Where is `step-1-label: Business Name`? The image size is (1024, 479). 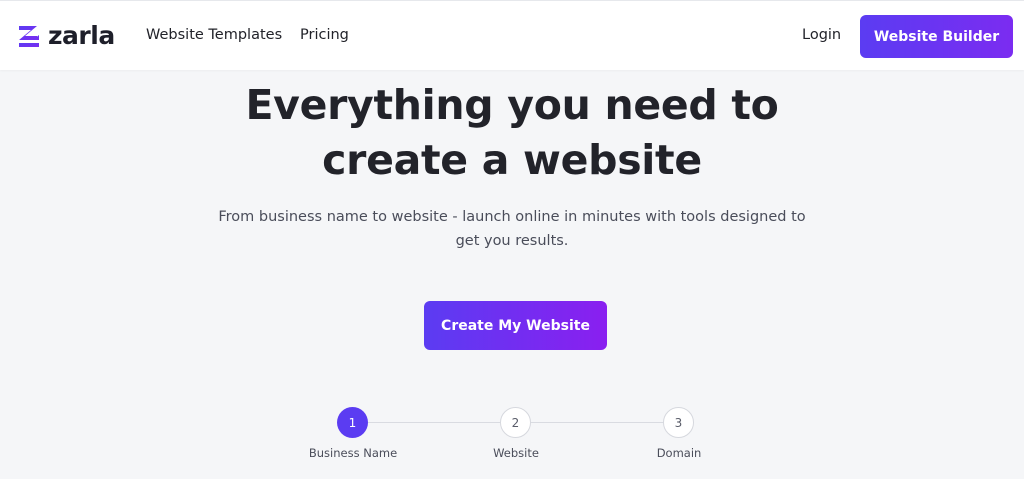
step-1-label: Business Name is located at coordinates (353, 453).